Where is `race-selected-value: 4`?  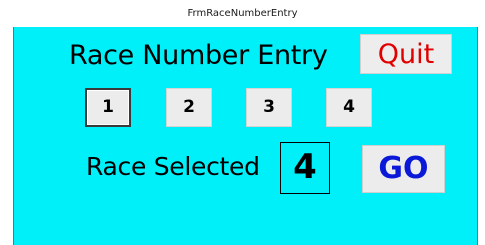 race-selected-value: 4 is located at coordinates (305, 168).